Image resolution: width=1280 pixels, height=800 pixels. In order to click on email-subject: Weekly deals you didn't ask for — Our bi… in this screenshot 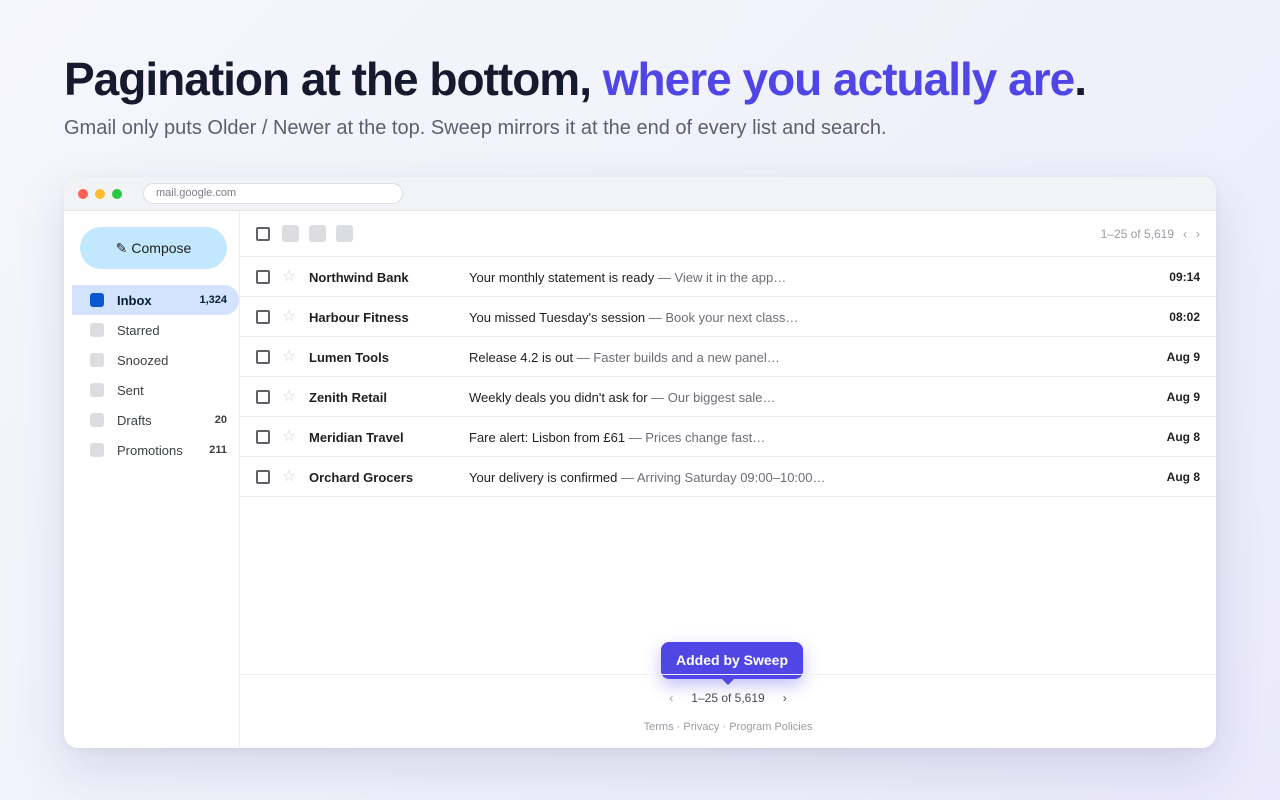, I will do `click(622, 397)`.